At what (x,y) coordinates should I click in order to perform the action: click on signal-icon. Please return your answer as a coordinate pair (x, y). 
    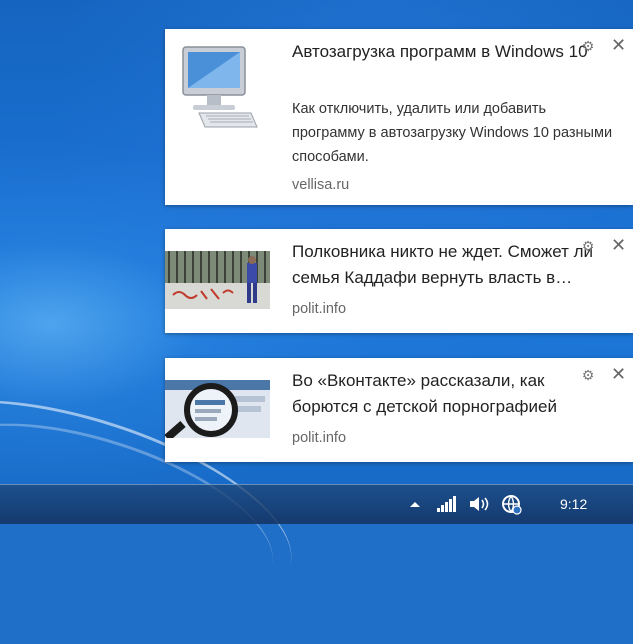
    Looking at the image, I should click on (446, 504).